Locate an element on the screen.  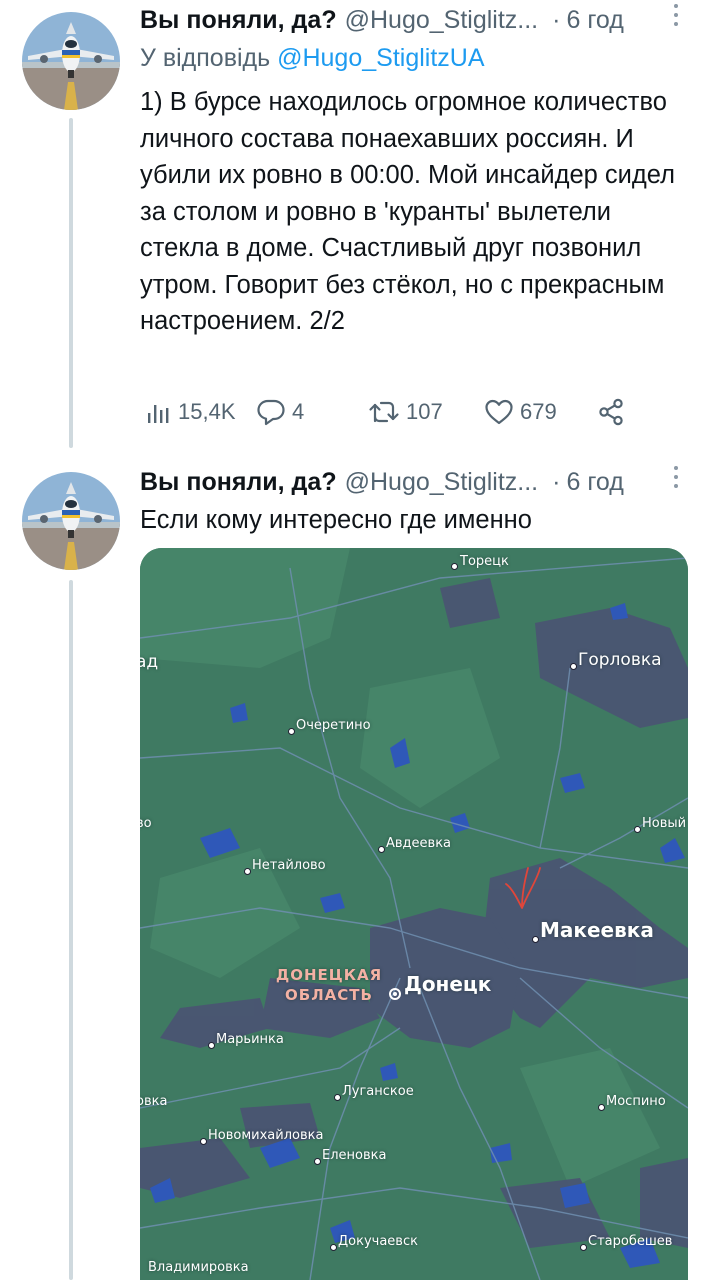
map-label-novomikhaylovka: Новомихайловка is located at coordinates (266, 1135).